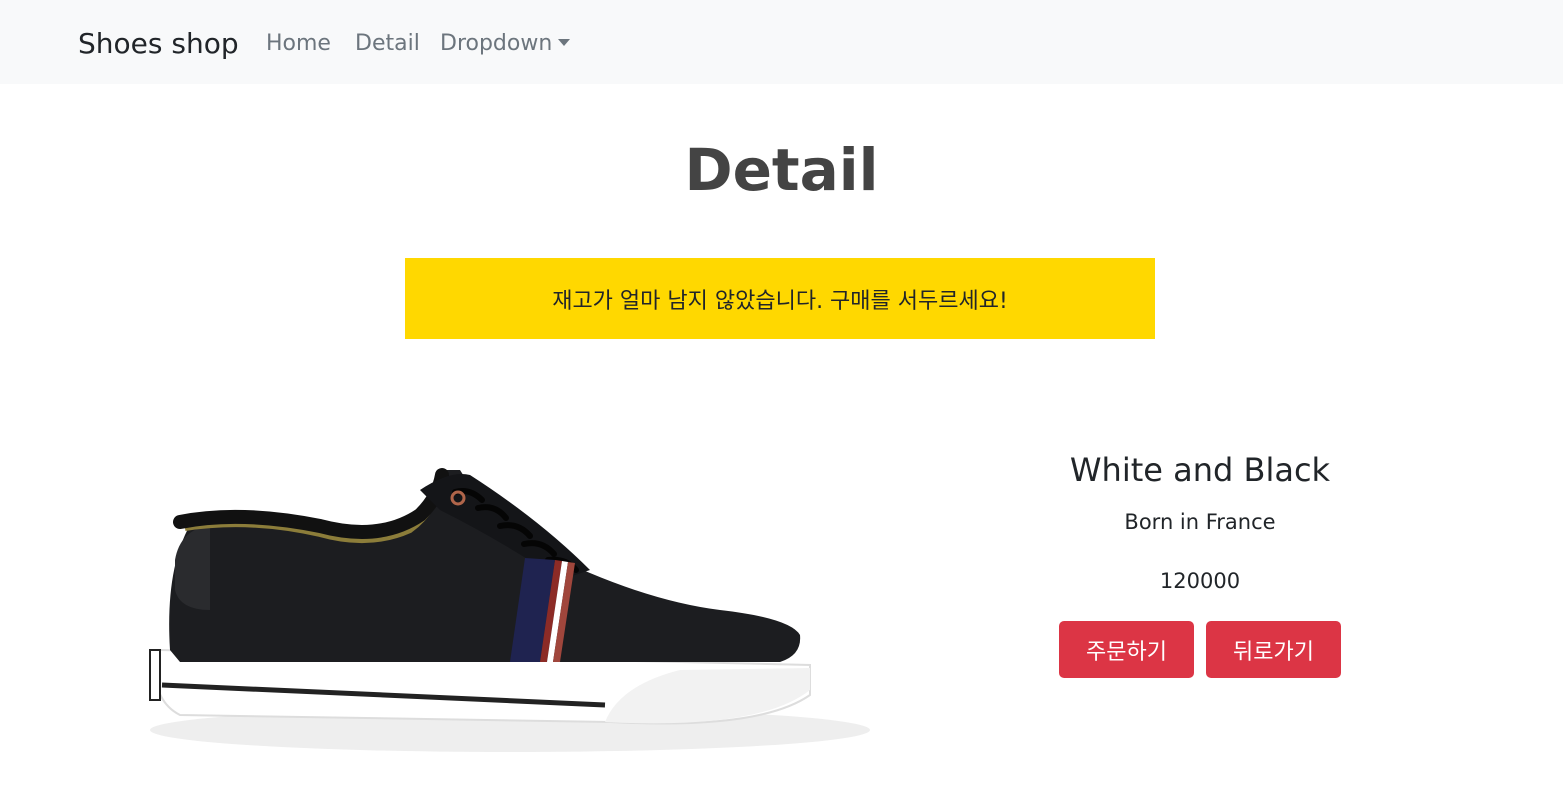  I want to click on product-name: White and Black, so click(1200, 470).